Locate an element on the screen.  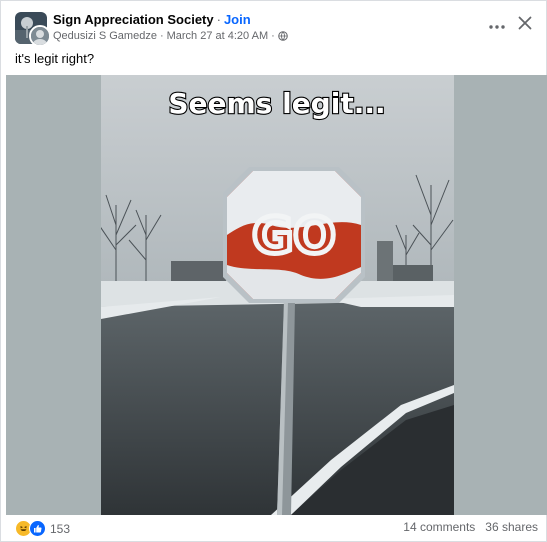
reactions-summary: 153 is located at coordinates (42, 528).